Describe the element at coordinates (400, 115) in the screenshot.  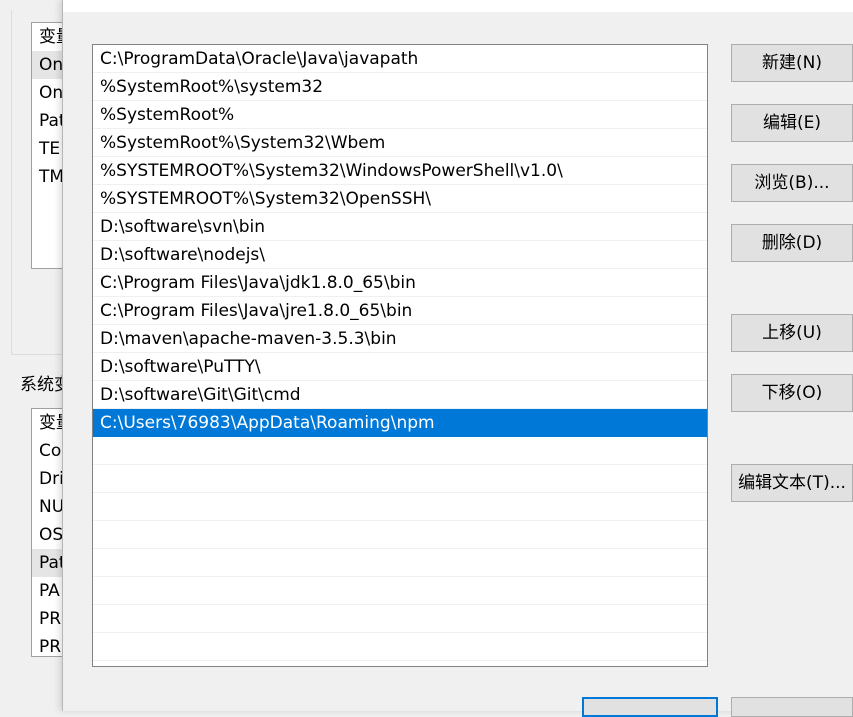
I see `path-entry: %SystemRoot%` at that location.